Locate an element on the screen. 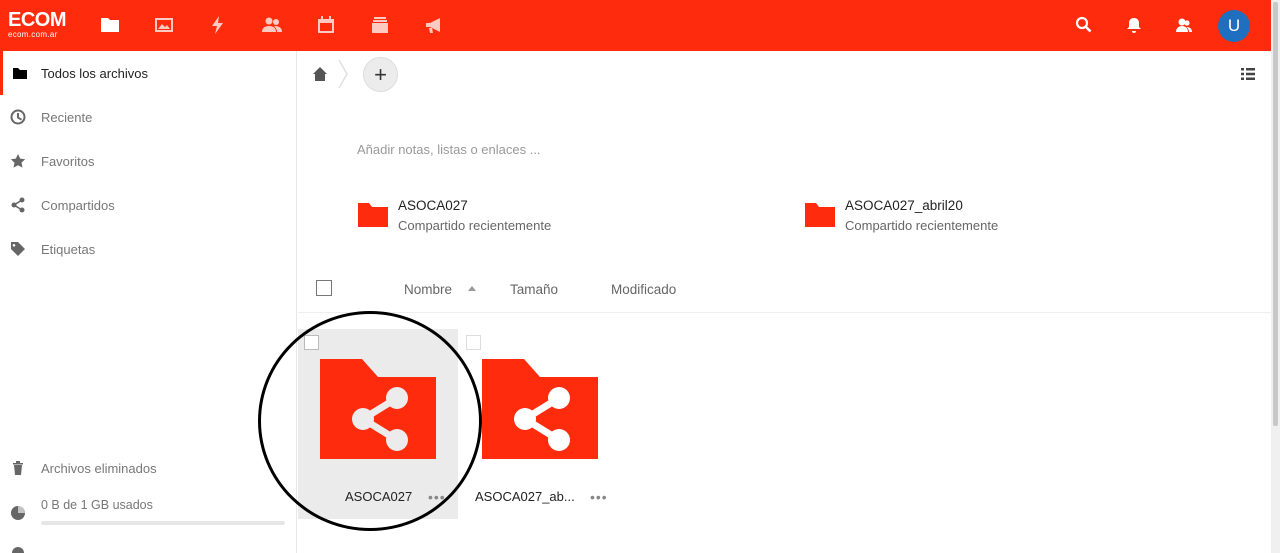 The width and height of the screenshot is (1280, 553). trash-icon is located at coordinates (18, 468).